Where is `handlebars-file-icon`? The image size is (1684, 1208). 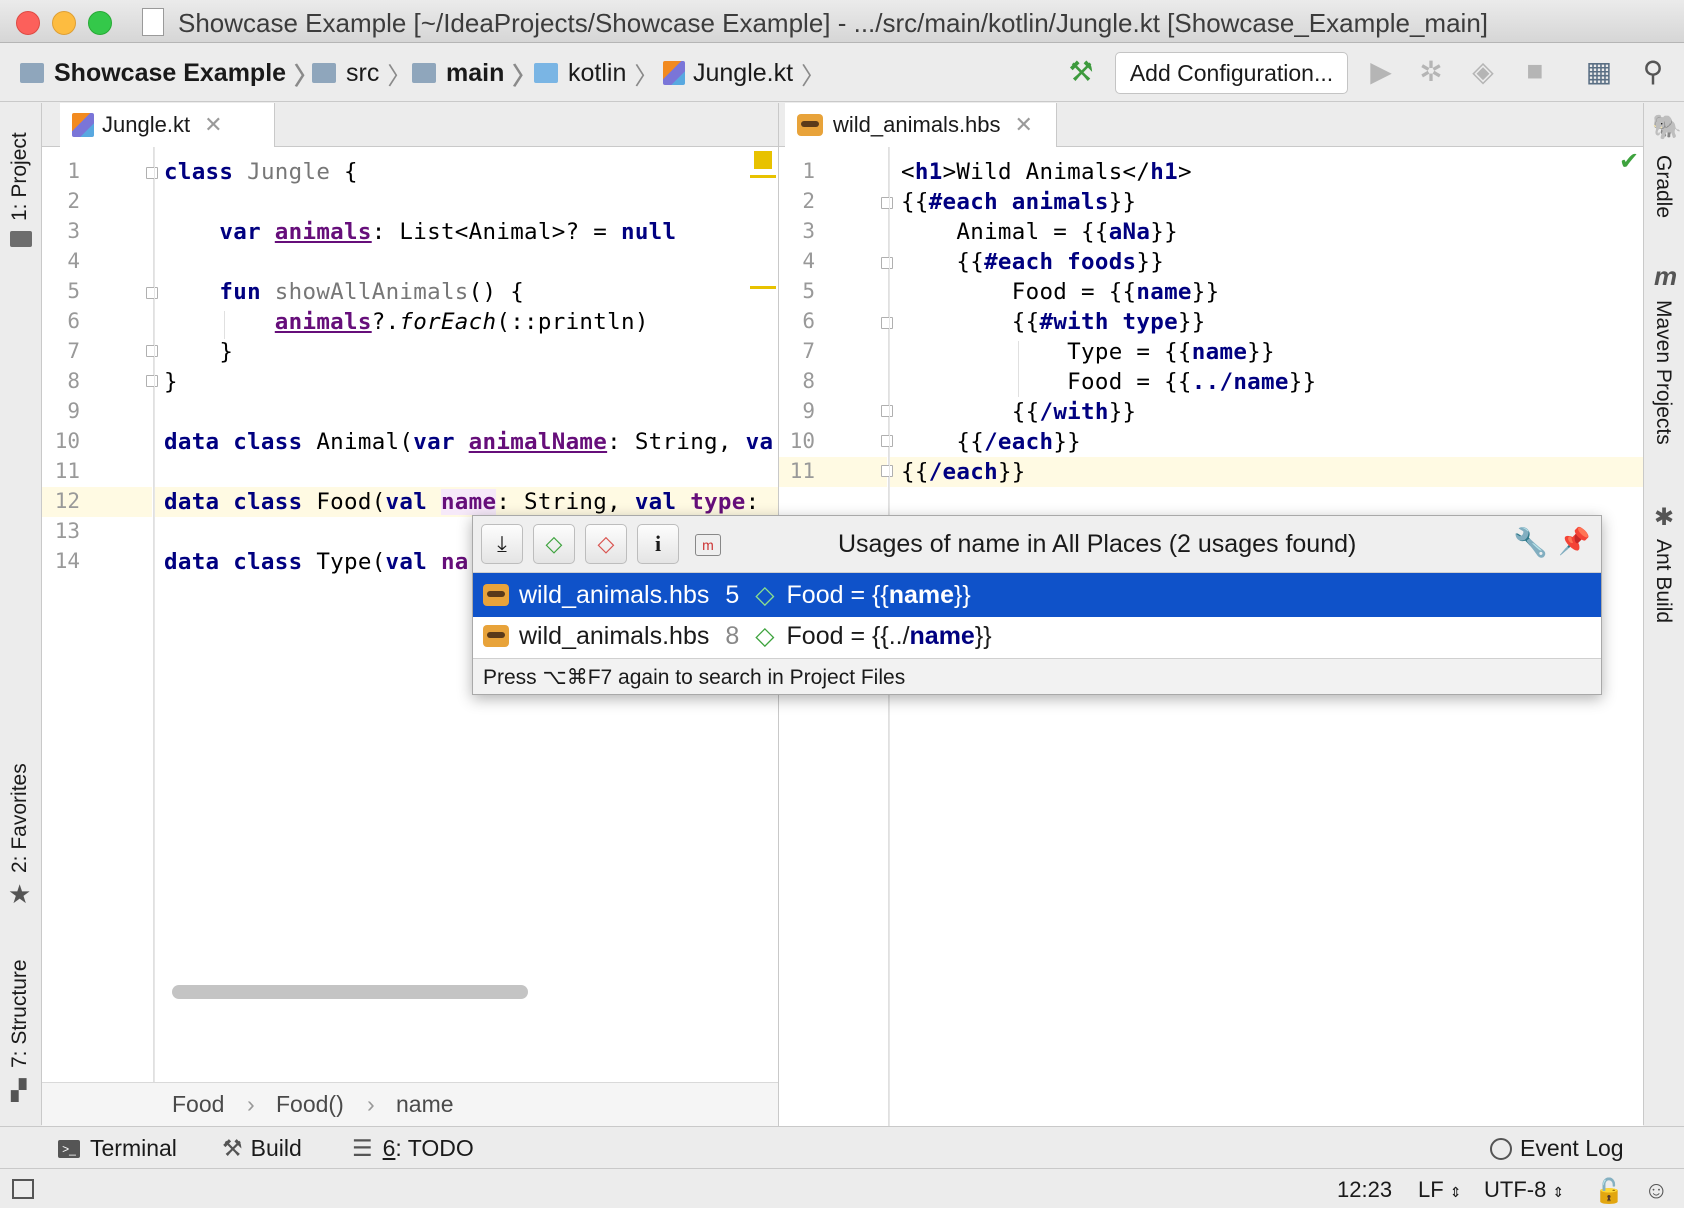
handlebars-file-icon is located at coordinates (496, 595).